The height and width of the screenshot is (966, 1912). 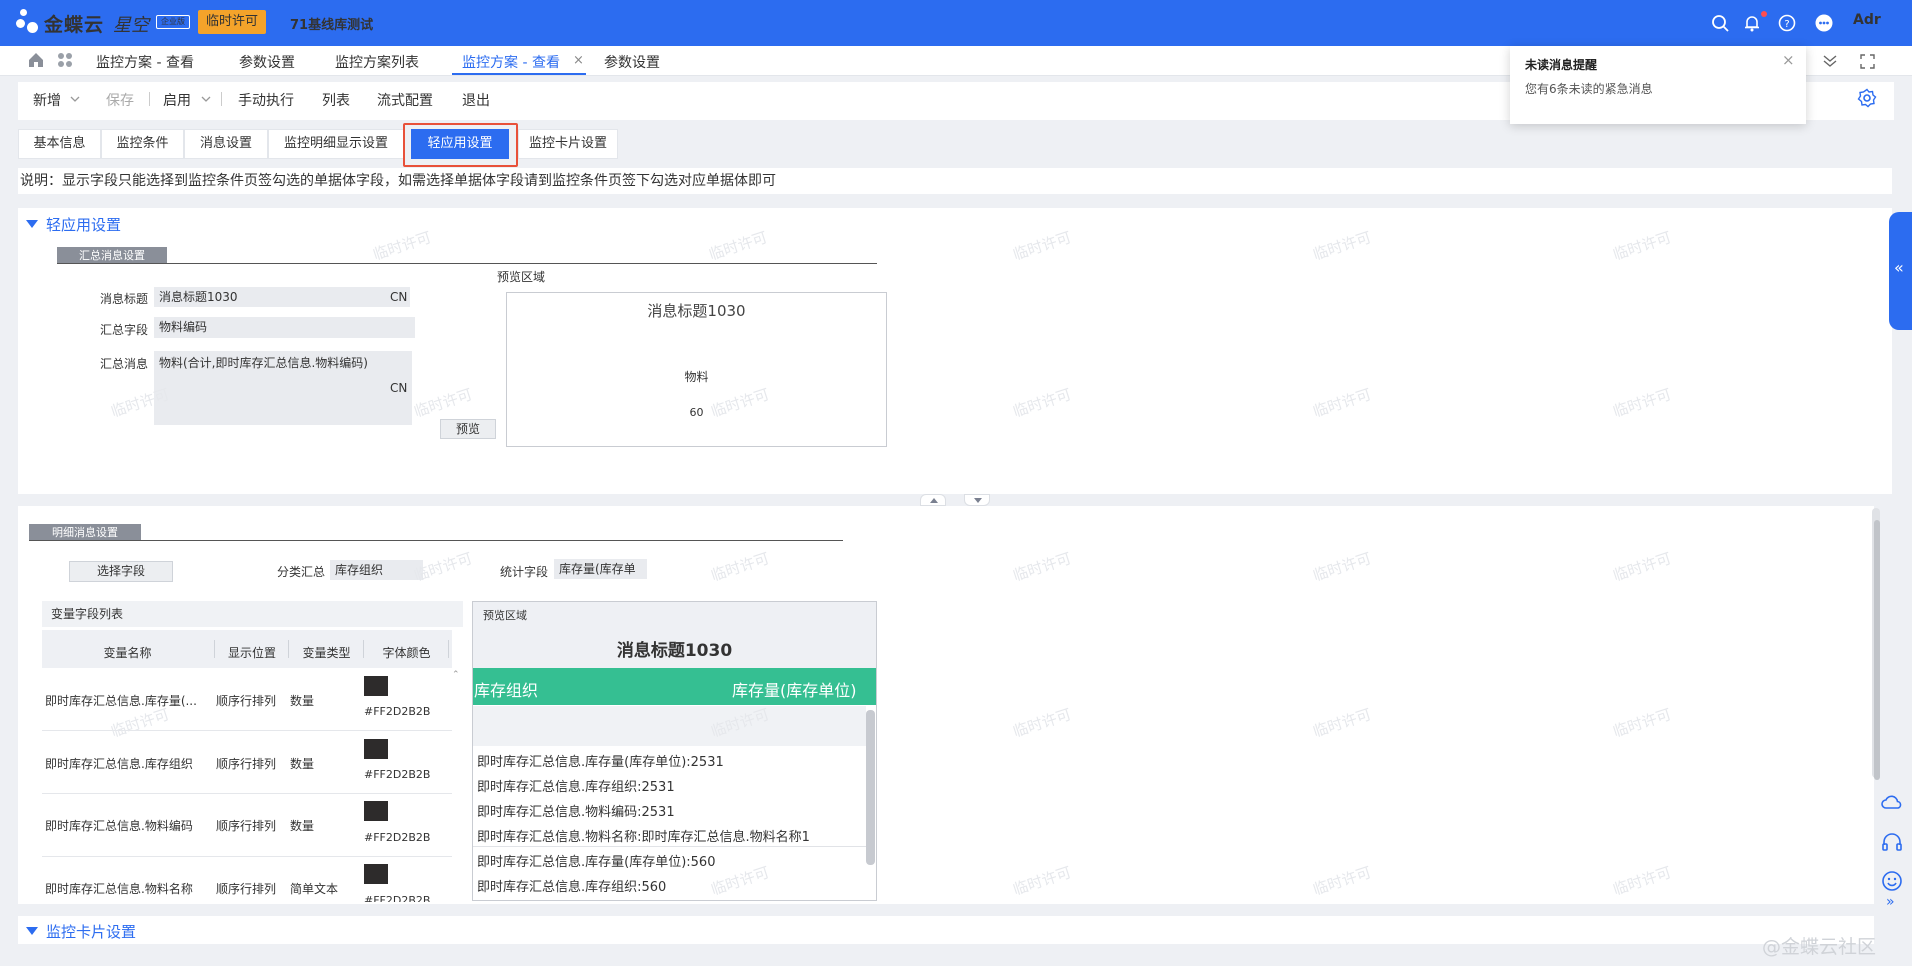 I want to click on select-field-button: 选择字段, so click(x=121, y=571).